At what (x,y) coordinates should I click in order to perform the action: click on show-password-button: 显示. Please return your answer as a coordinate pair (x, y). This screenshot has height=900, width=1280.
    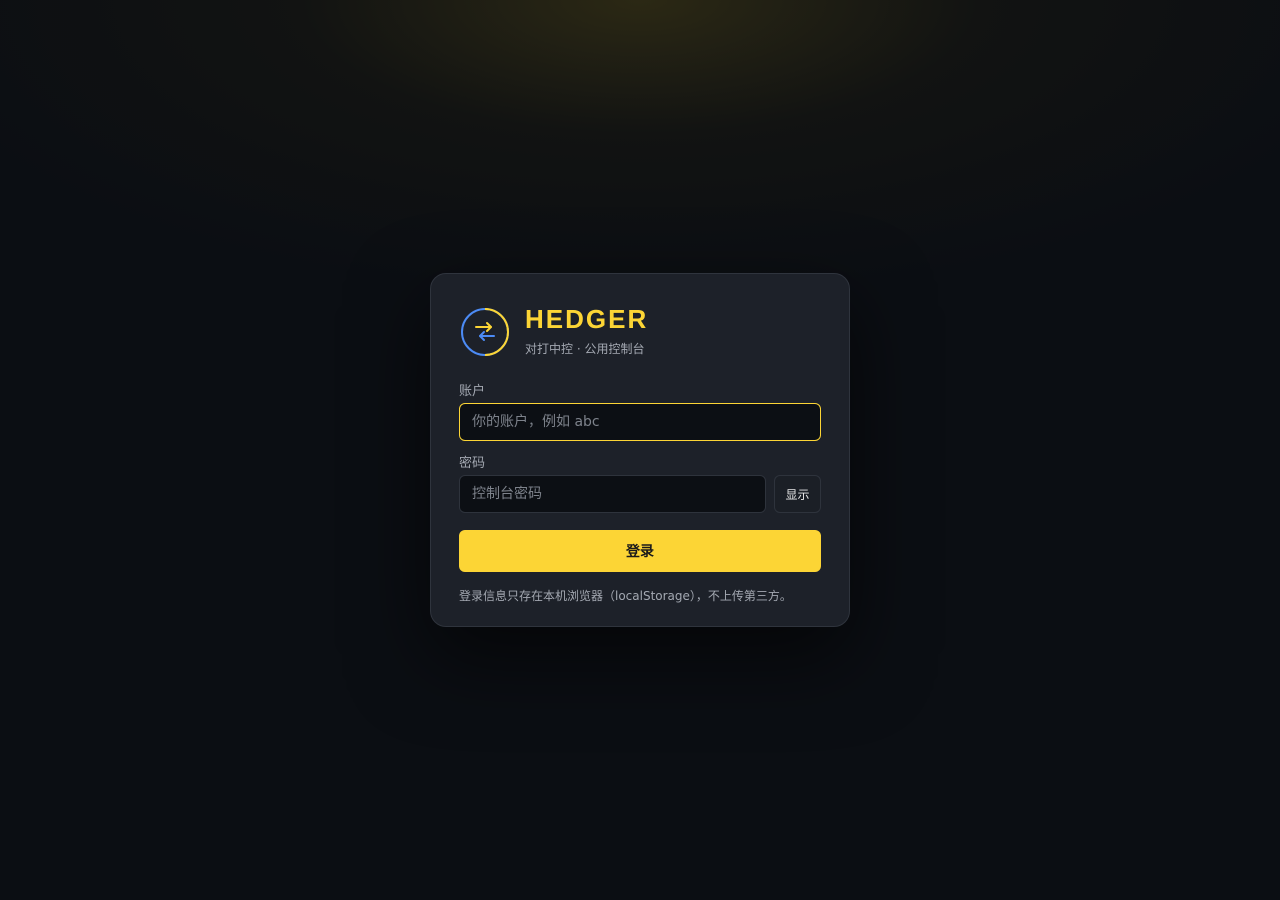
    Looking at the image, I should click on (797, 494).